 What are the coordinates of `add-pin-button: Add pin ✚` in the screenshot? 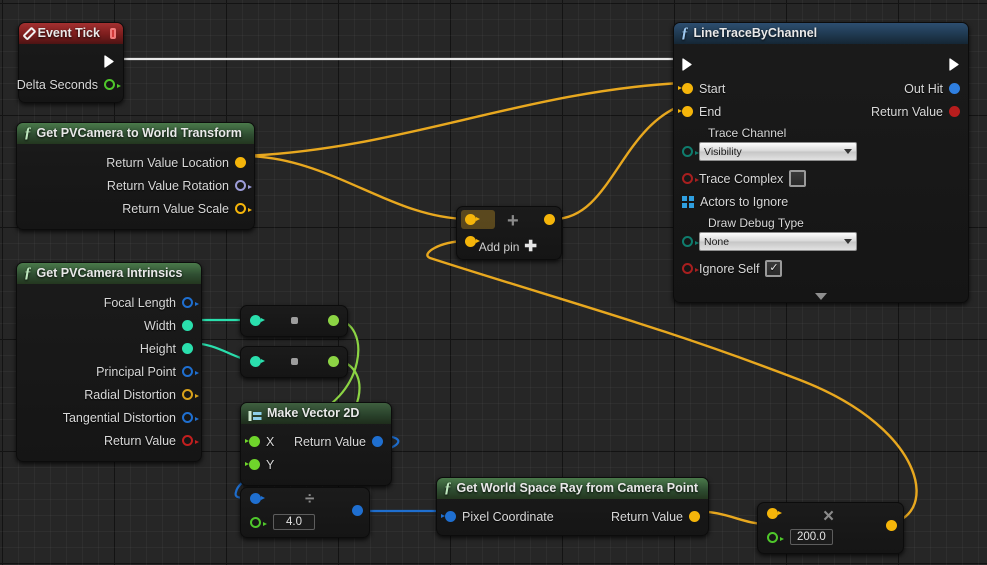 It's located at (508, 246).